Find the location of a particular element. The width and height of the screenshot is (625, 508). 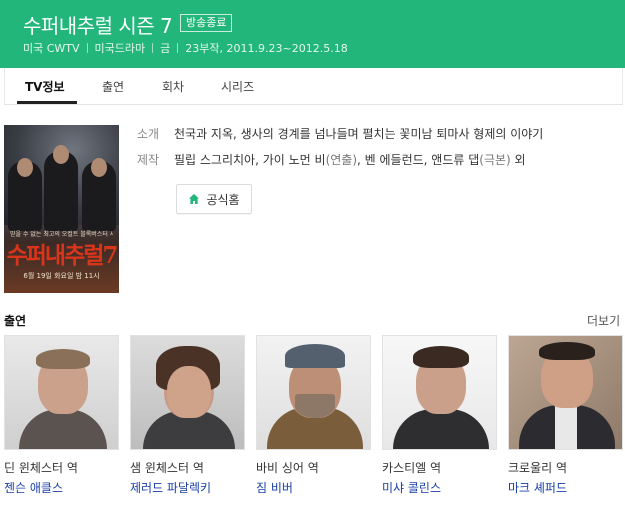

meta-airday: 금 is located at coordinates (165, 48).